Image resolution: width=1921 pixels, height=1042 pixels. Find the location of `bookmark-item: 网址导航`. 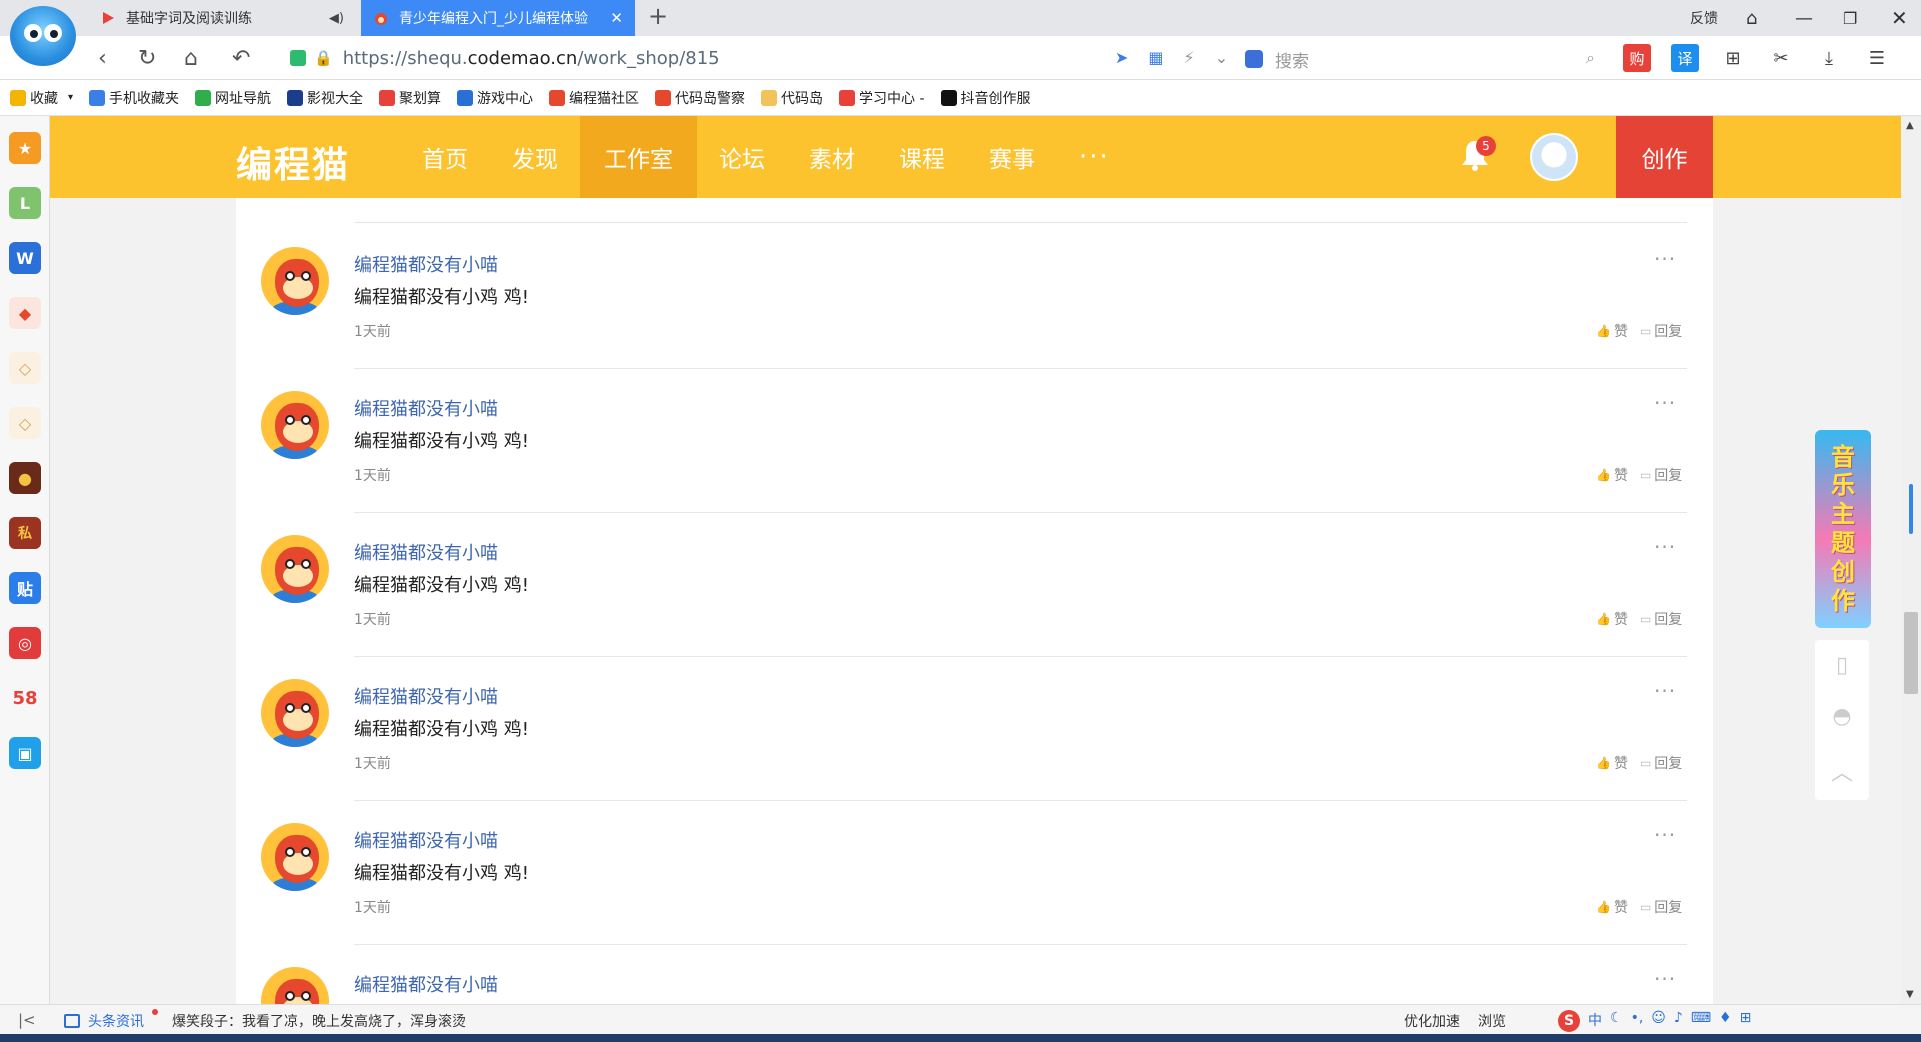

bookmark-item: 网址导航 is located at coordinates (233, 98).